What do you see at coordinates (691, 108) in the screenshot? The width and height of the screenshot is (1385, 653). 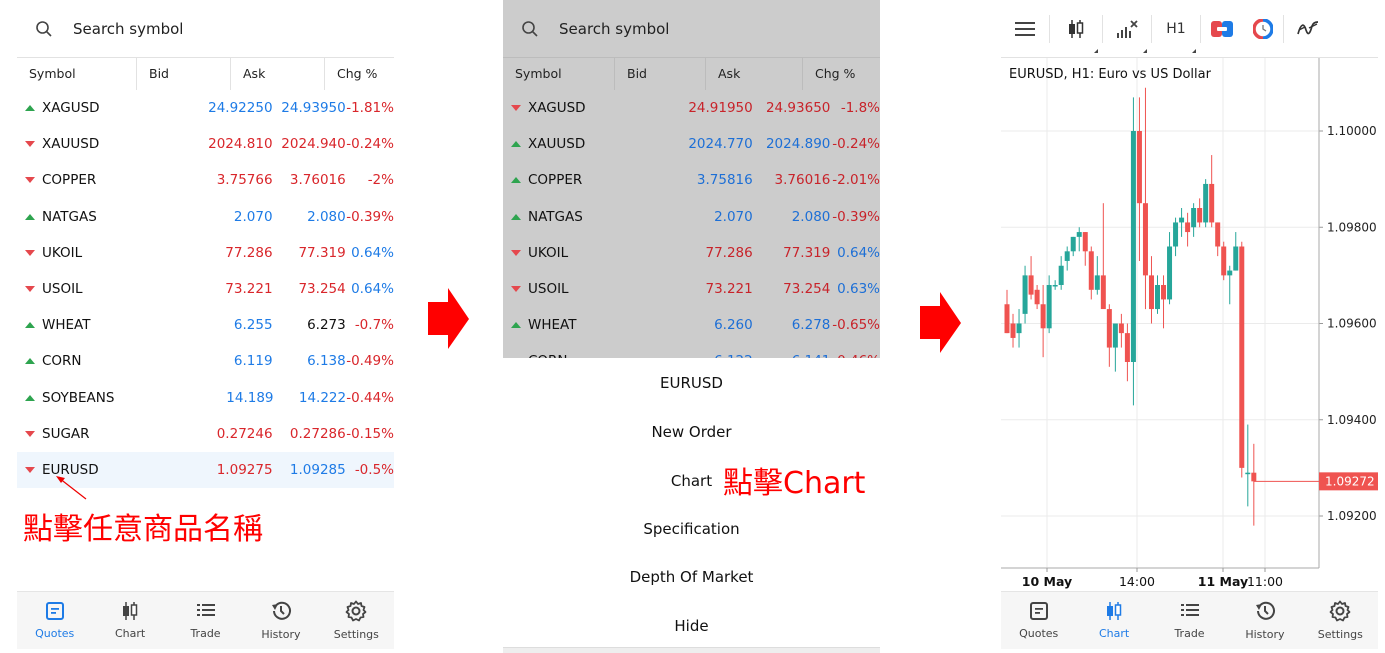 I see `quote-row-xagusd: XAGUSD 24.91950 24.93650 -1.8%` at bounding box center [691, 108].